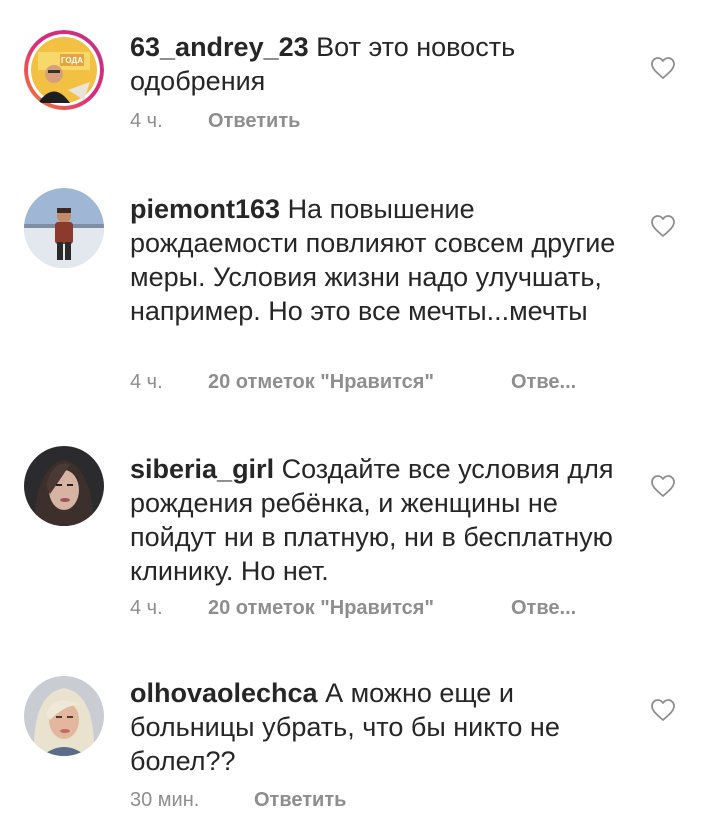  I want to click on comment-time: 30 мин., so click(165, 800).